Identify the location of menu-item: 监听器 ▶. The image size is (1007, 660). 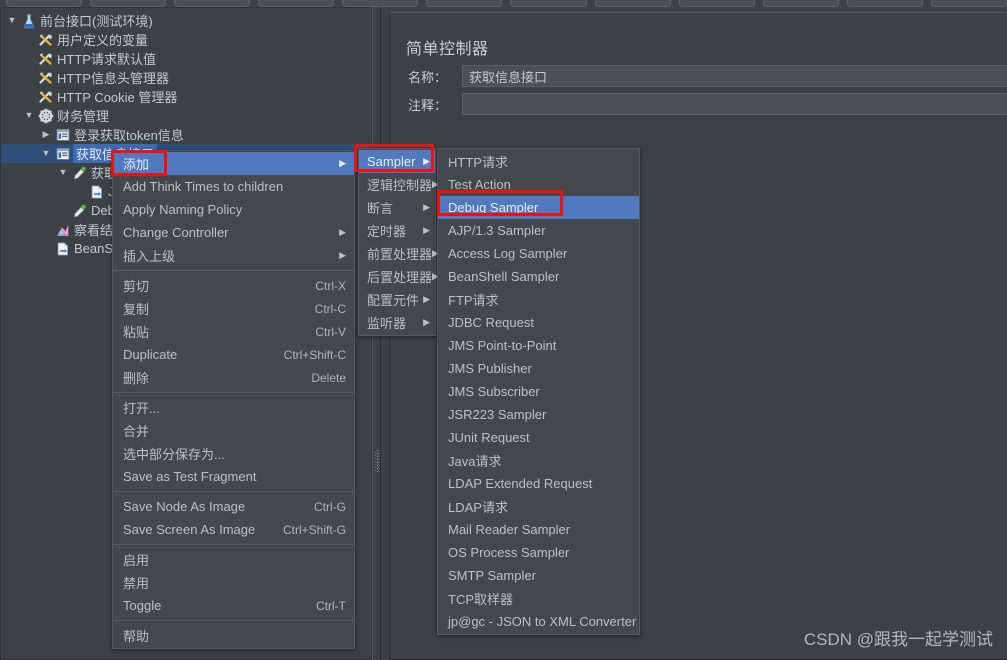
(397, 322).